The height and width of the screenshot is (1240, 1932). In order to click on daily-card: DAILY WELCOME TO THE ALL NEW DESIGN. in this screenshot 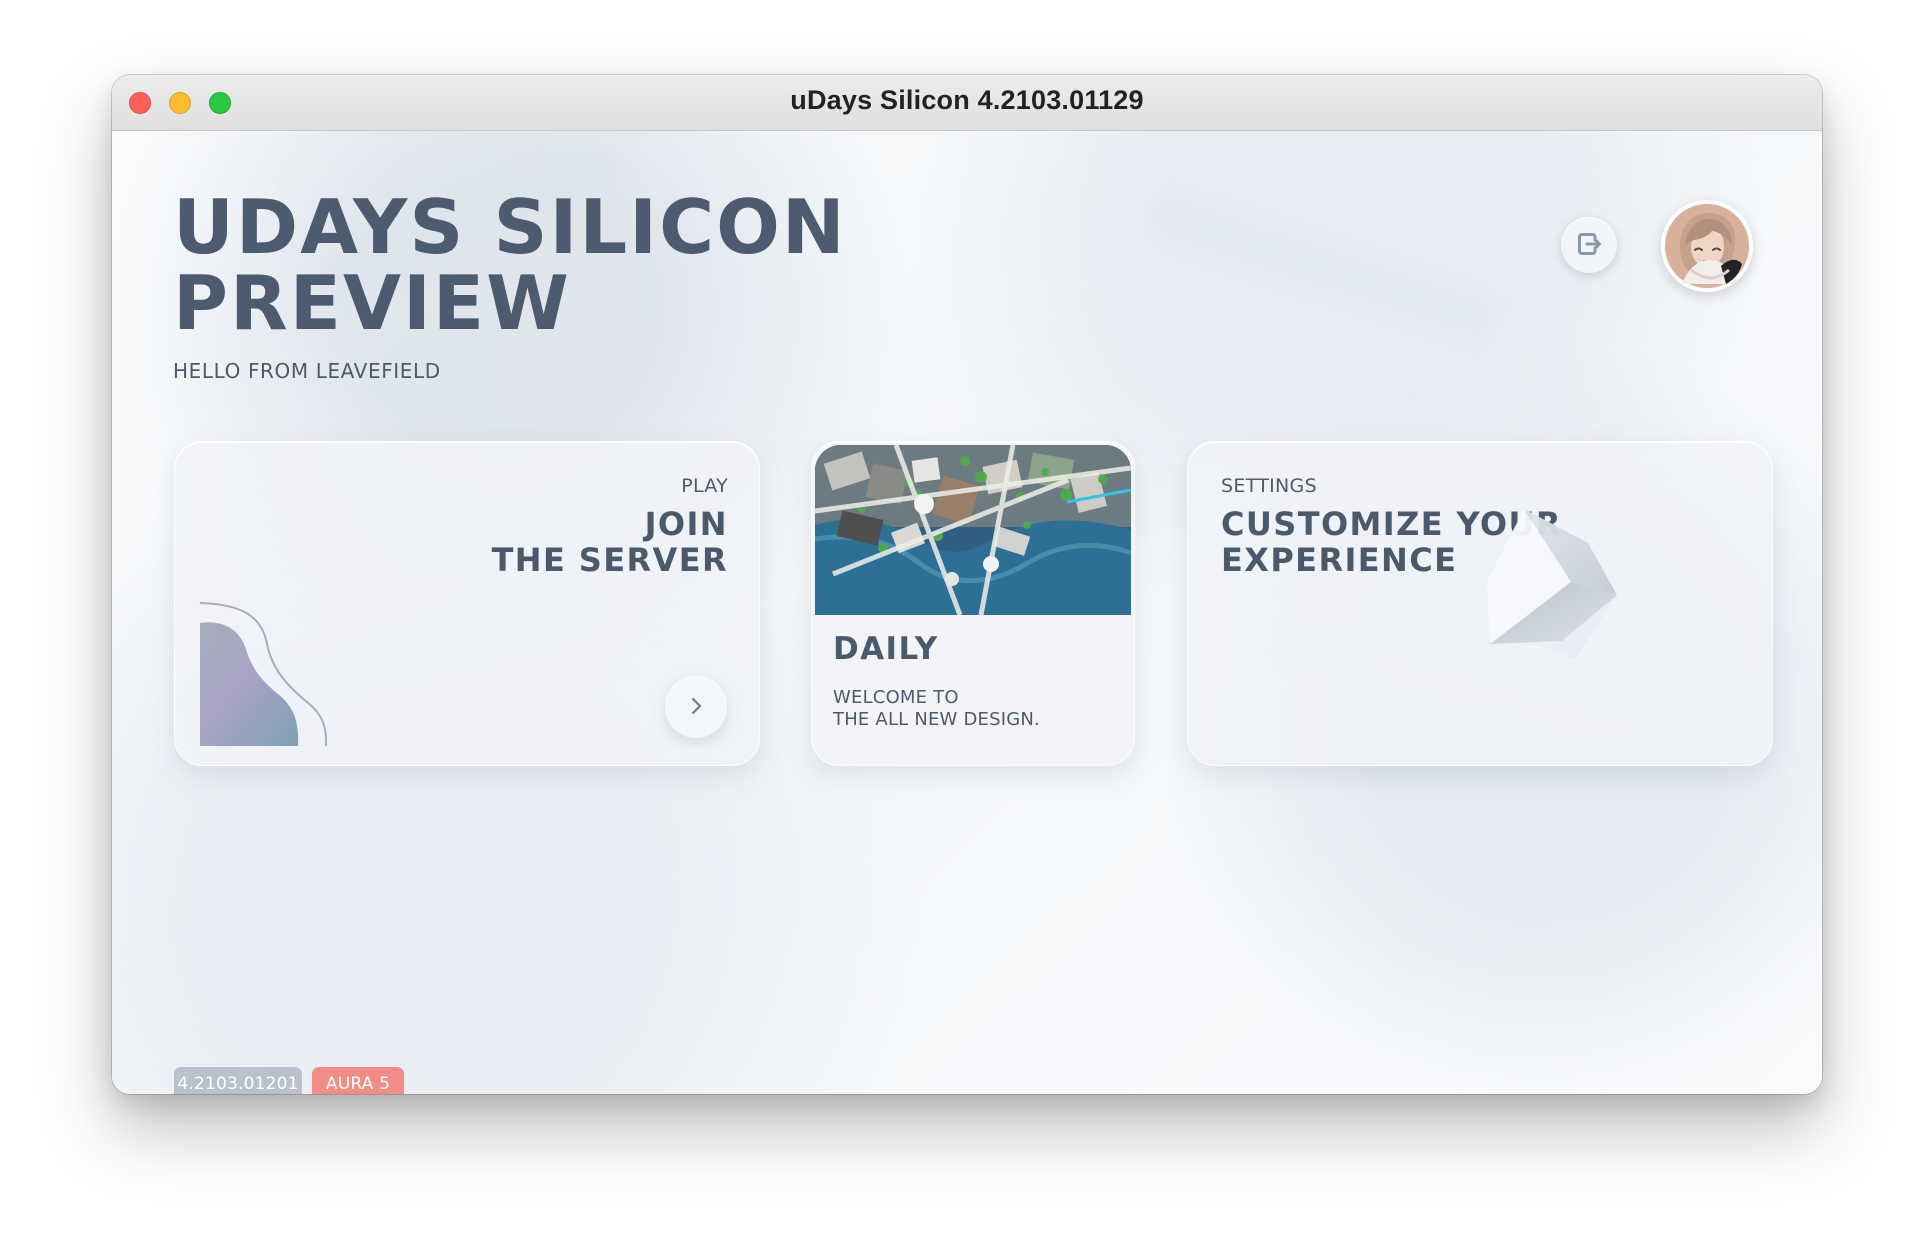, I will do `click(973, 603)`.